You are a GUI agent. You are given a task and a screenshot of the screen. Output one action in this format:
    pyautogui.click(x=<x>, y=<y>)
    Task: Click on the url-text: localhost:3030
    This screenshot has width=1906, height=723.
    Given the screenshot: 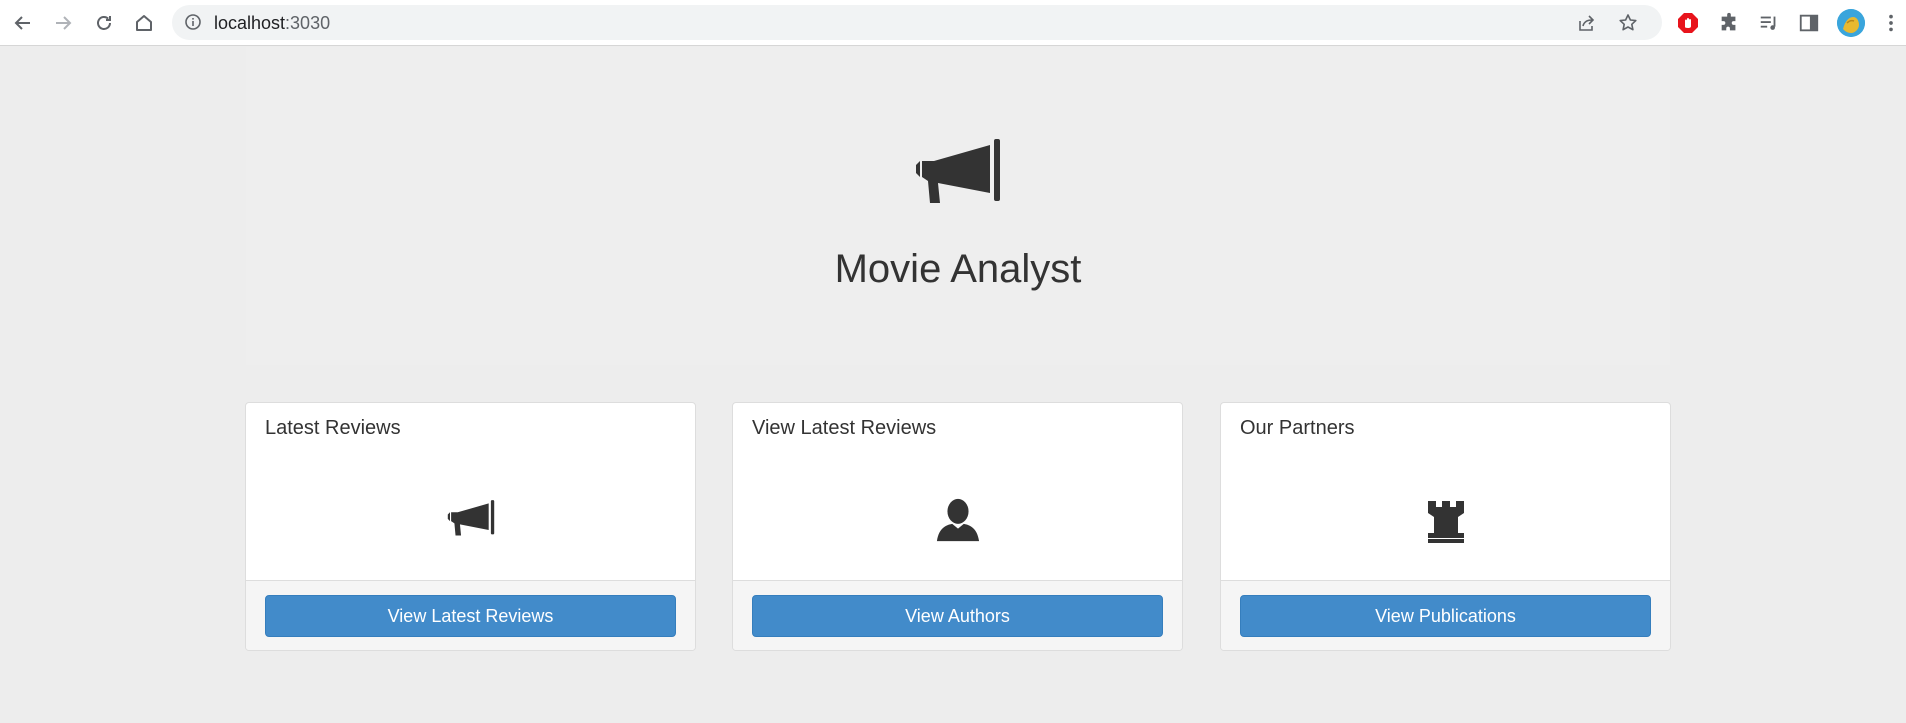 What is the action you would take?
    pyautogui.click(x=272, y=23)
    